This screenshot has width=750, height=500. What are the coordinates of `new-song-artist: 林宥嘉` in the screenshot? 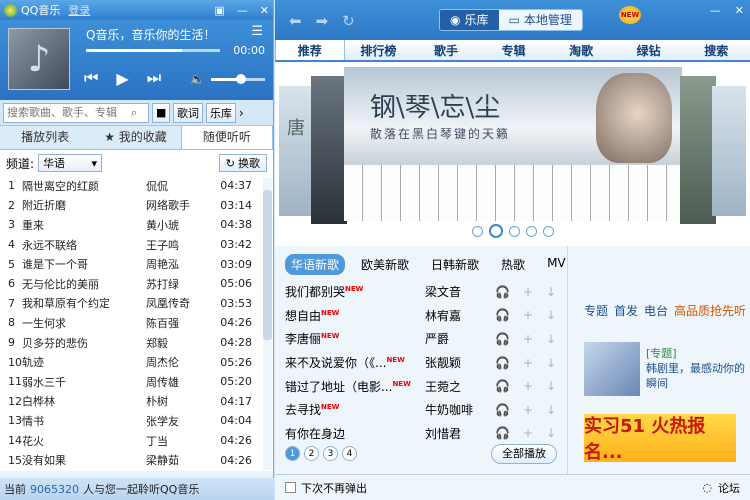 It's located at (460, 315).